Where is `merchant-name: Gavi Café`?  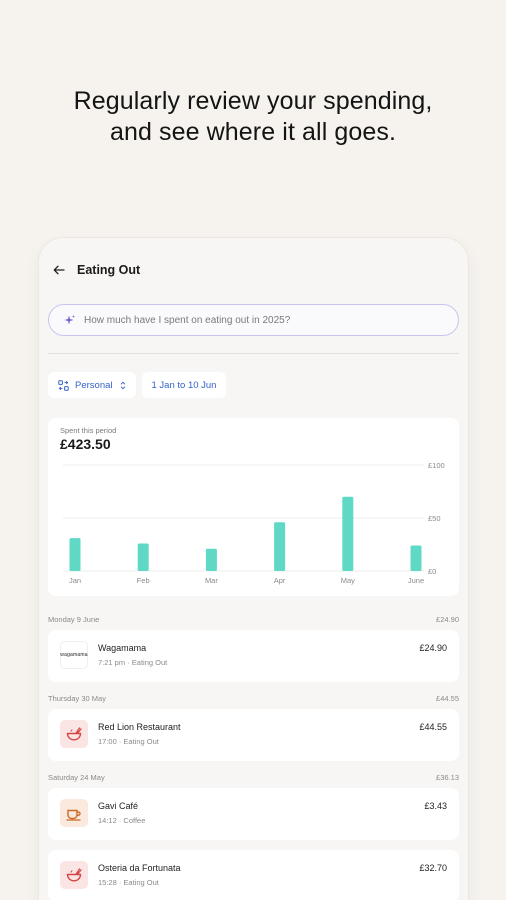 merchant-name: Gavi Café is located at coordinates (118, 806).